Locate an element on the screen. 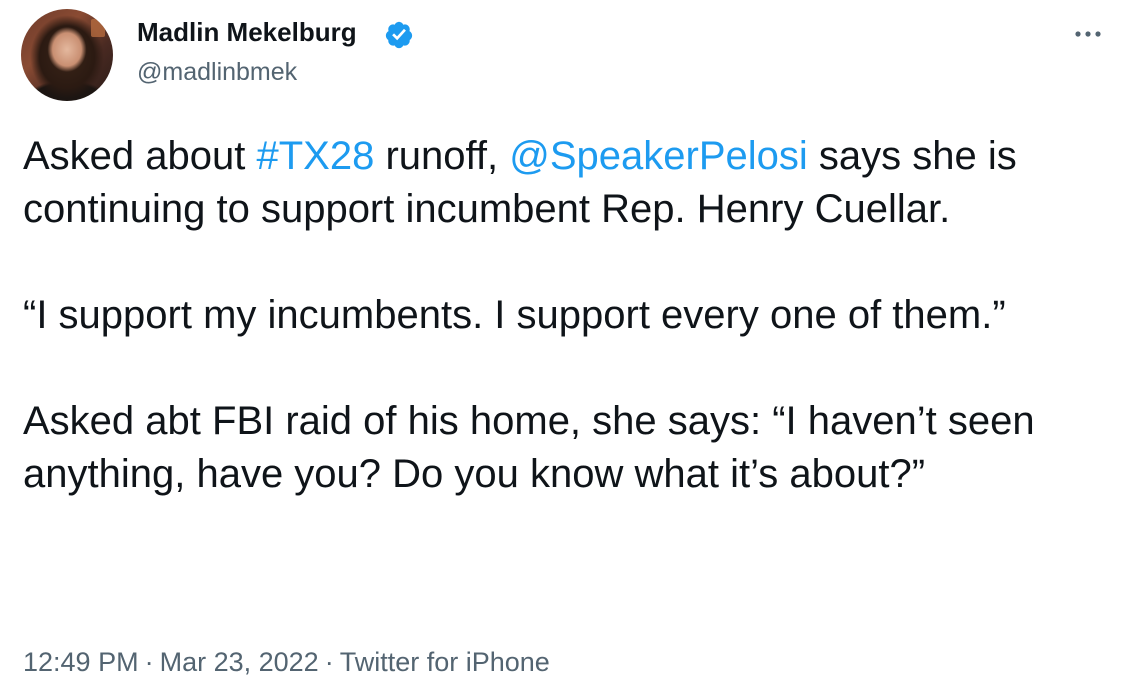 Image resolution: width=1126 pixels, height=700 pixels. mention-link: @SpeakerPelosi is located at coordinates (658, 156).